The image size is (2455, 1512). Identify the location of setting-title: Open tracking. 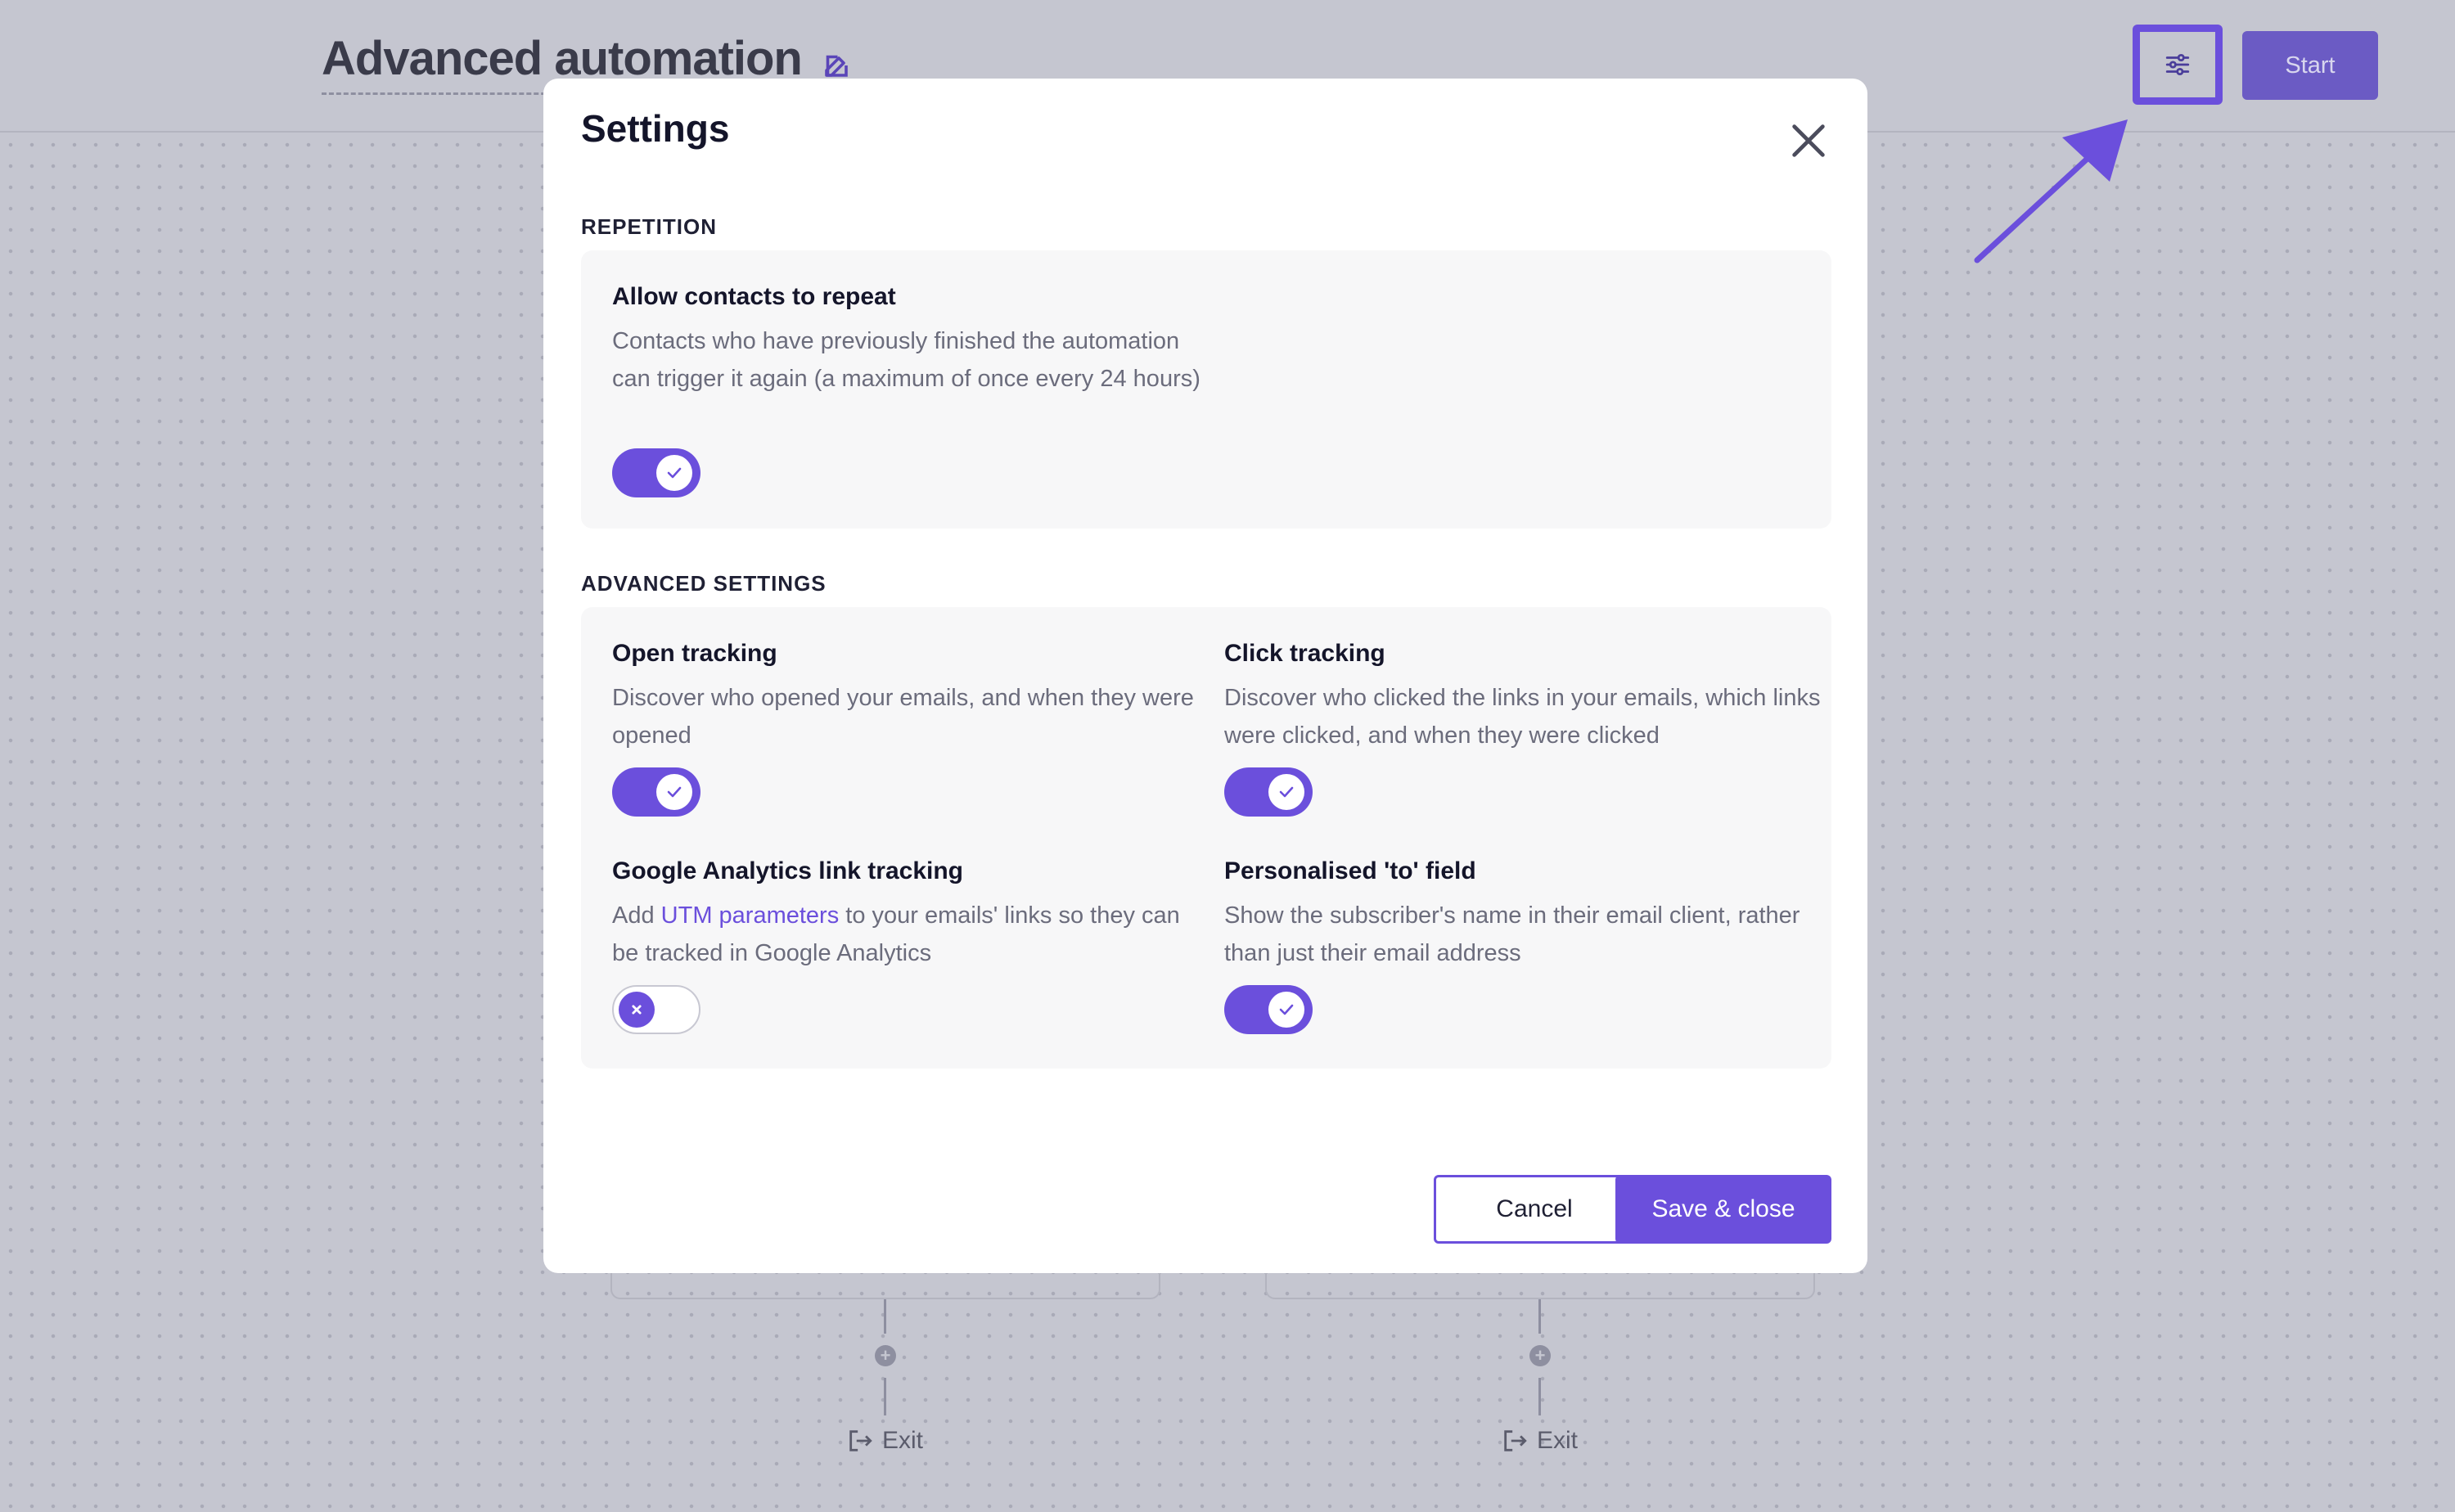
(694, 654).